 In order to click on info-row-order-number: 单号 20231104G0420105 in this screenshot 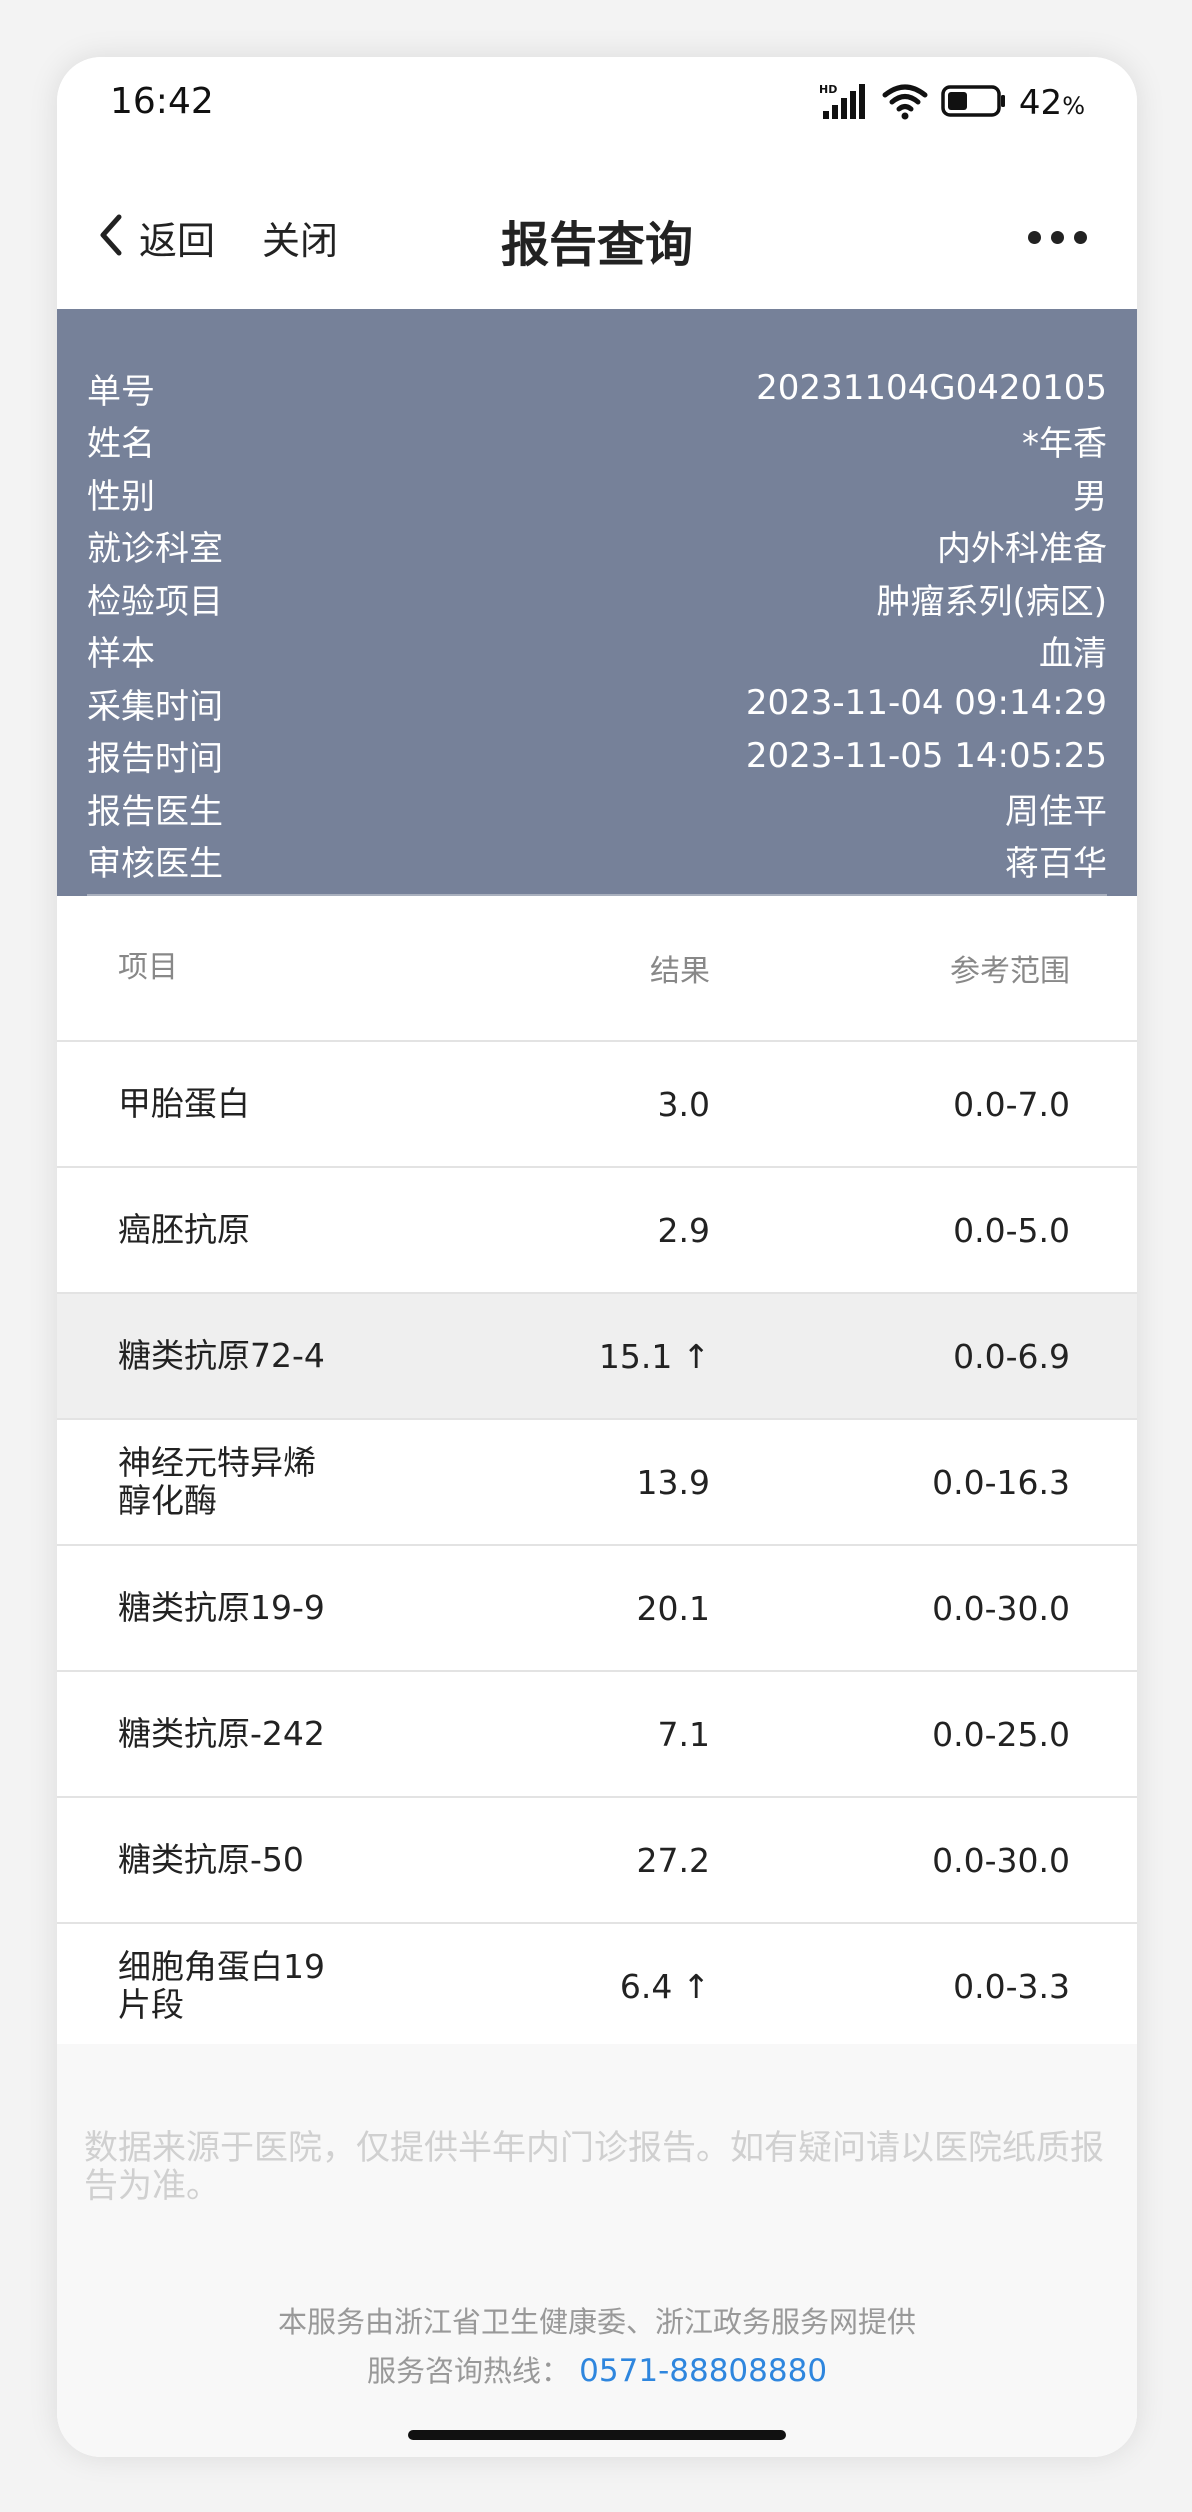, I will do `click(597, 388)`.